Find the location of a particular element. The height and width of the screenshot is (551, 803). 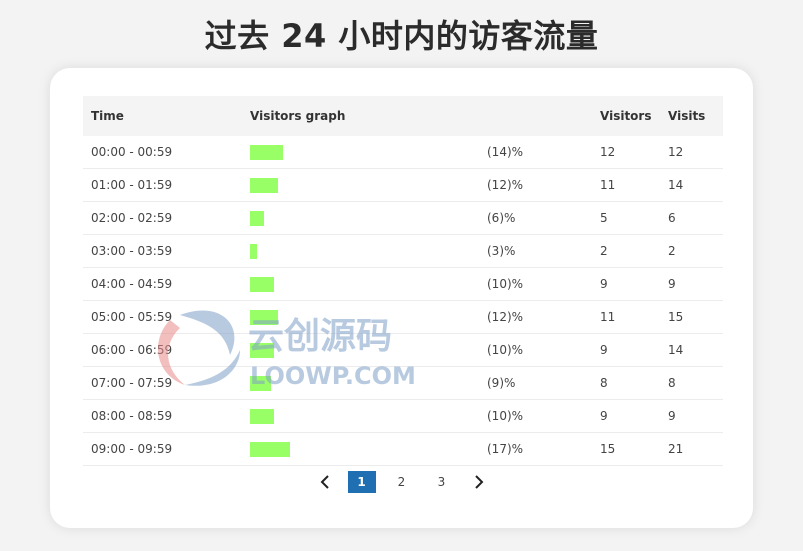

row-visits: 21 is located at coordinates (691, 449).